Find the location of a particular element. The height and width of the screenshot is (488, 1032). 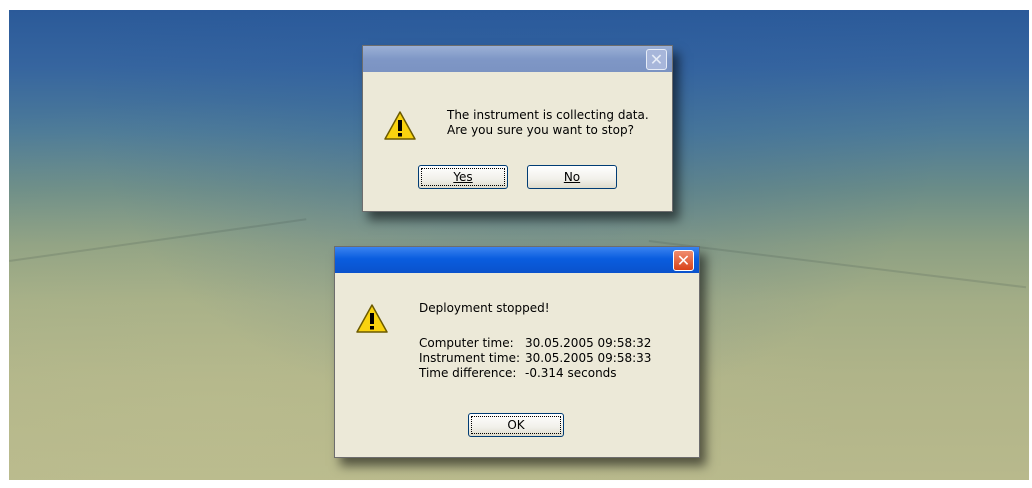

ok-button-label: OK is located at coordinates (516, 425).